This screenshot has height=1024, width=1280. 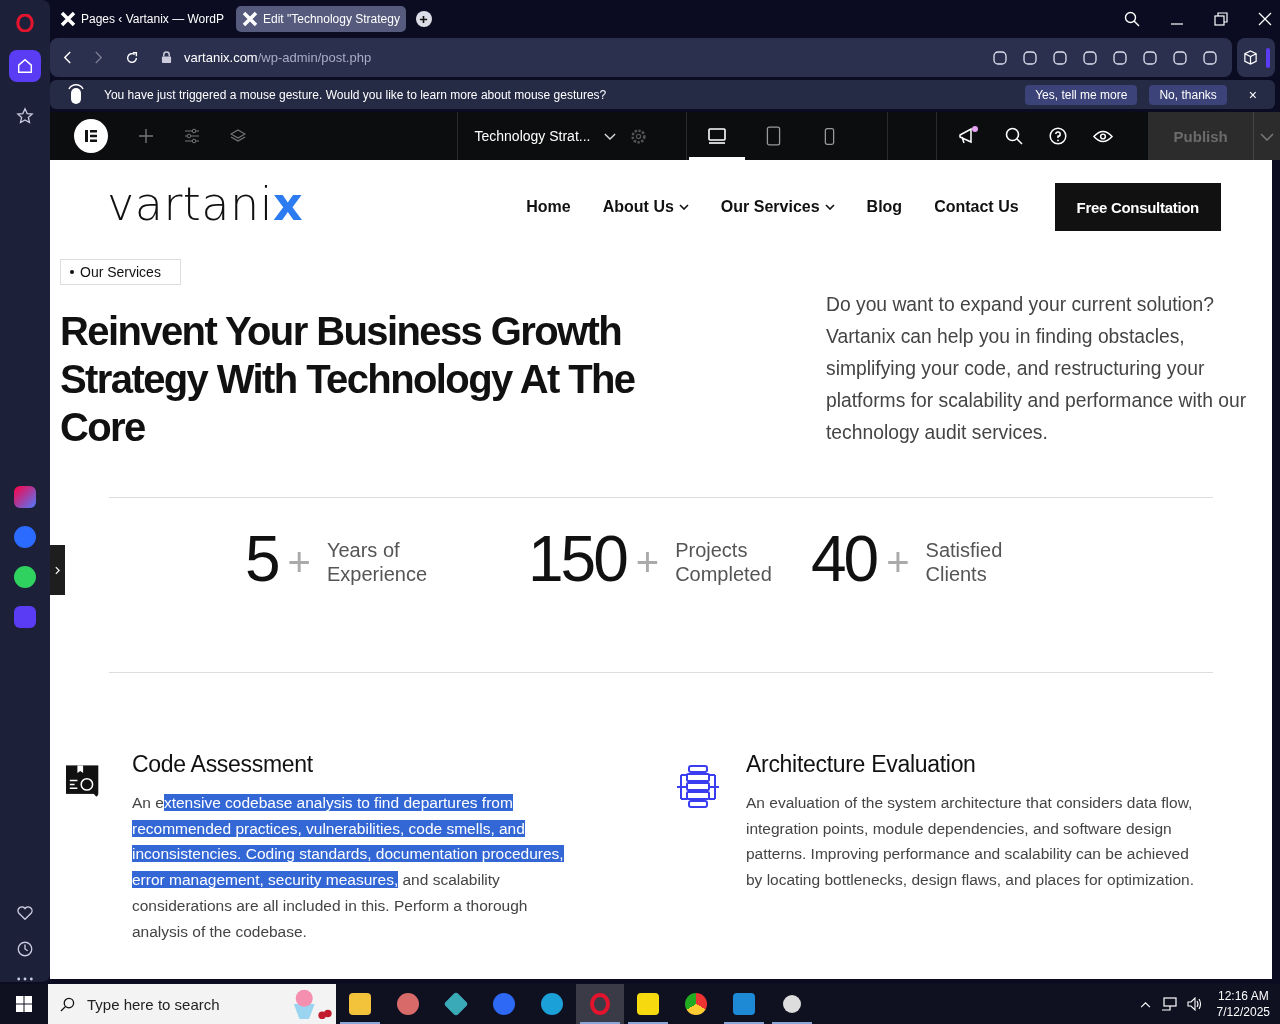 What do you see at coordinates (600, 1004) in the screenshot?
I see `opera-icon` at bounding box center [600, 1004].